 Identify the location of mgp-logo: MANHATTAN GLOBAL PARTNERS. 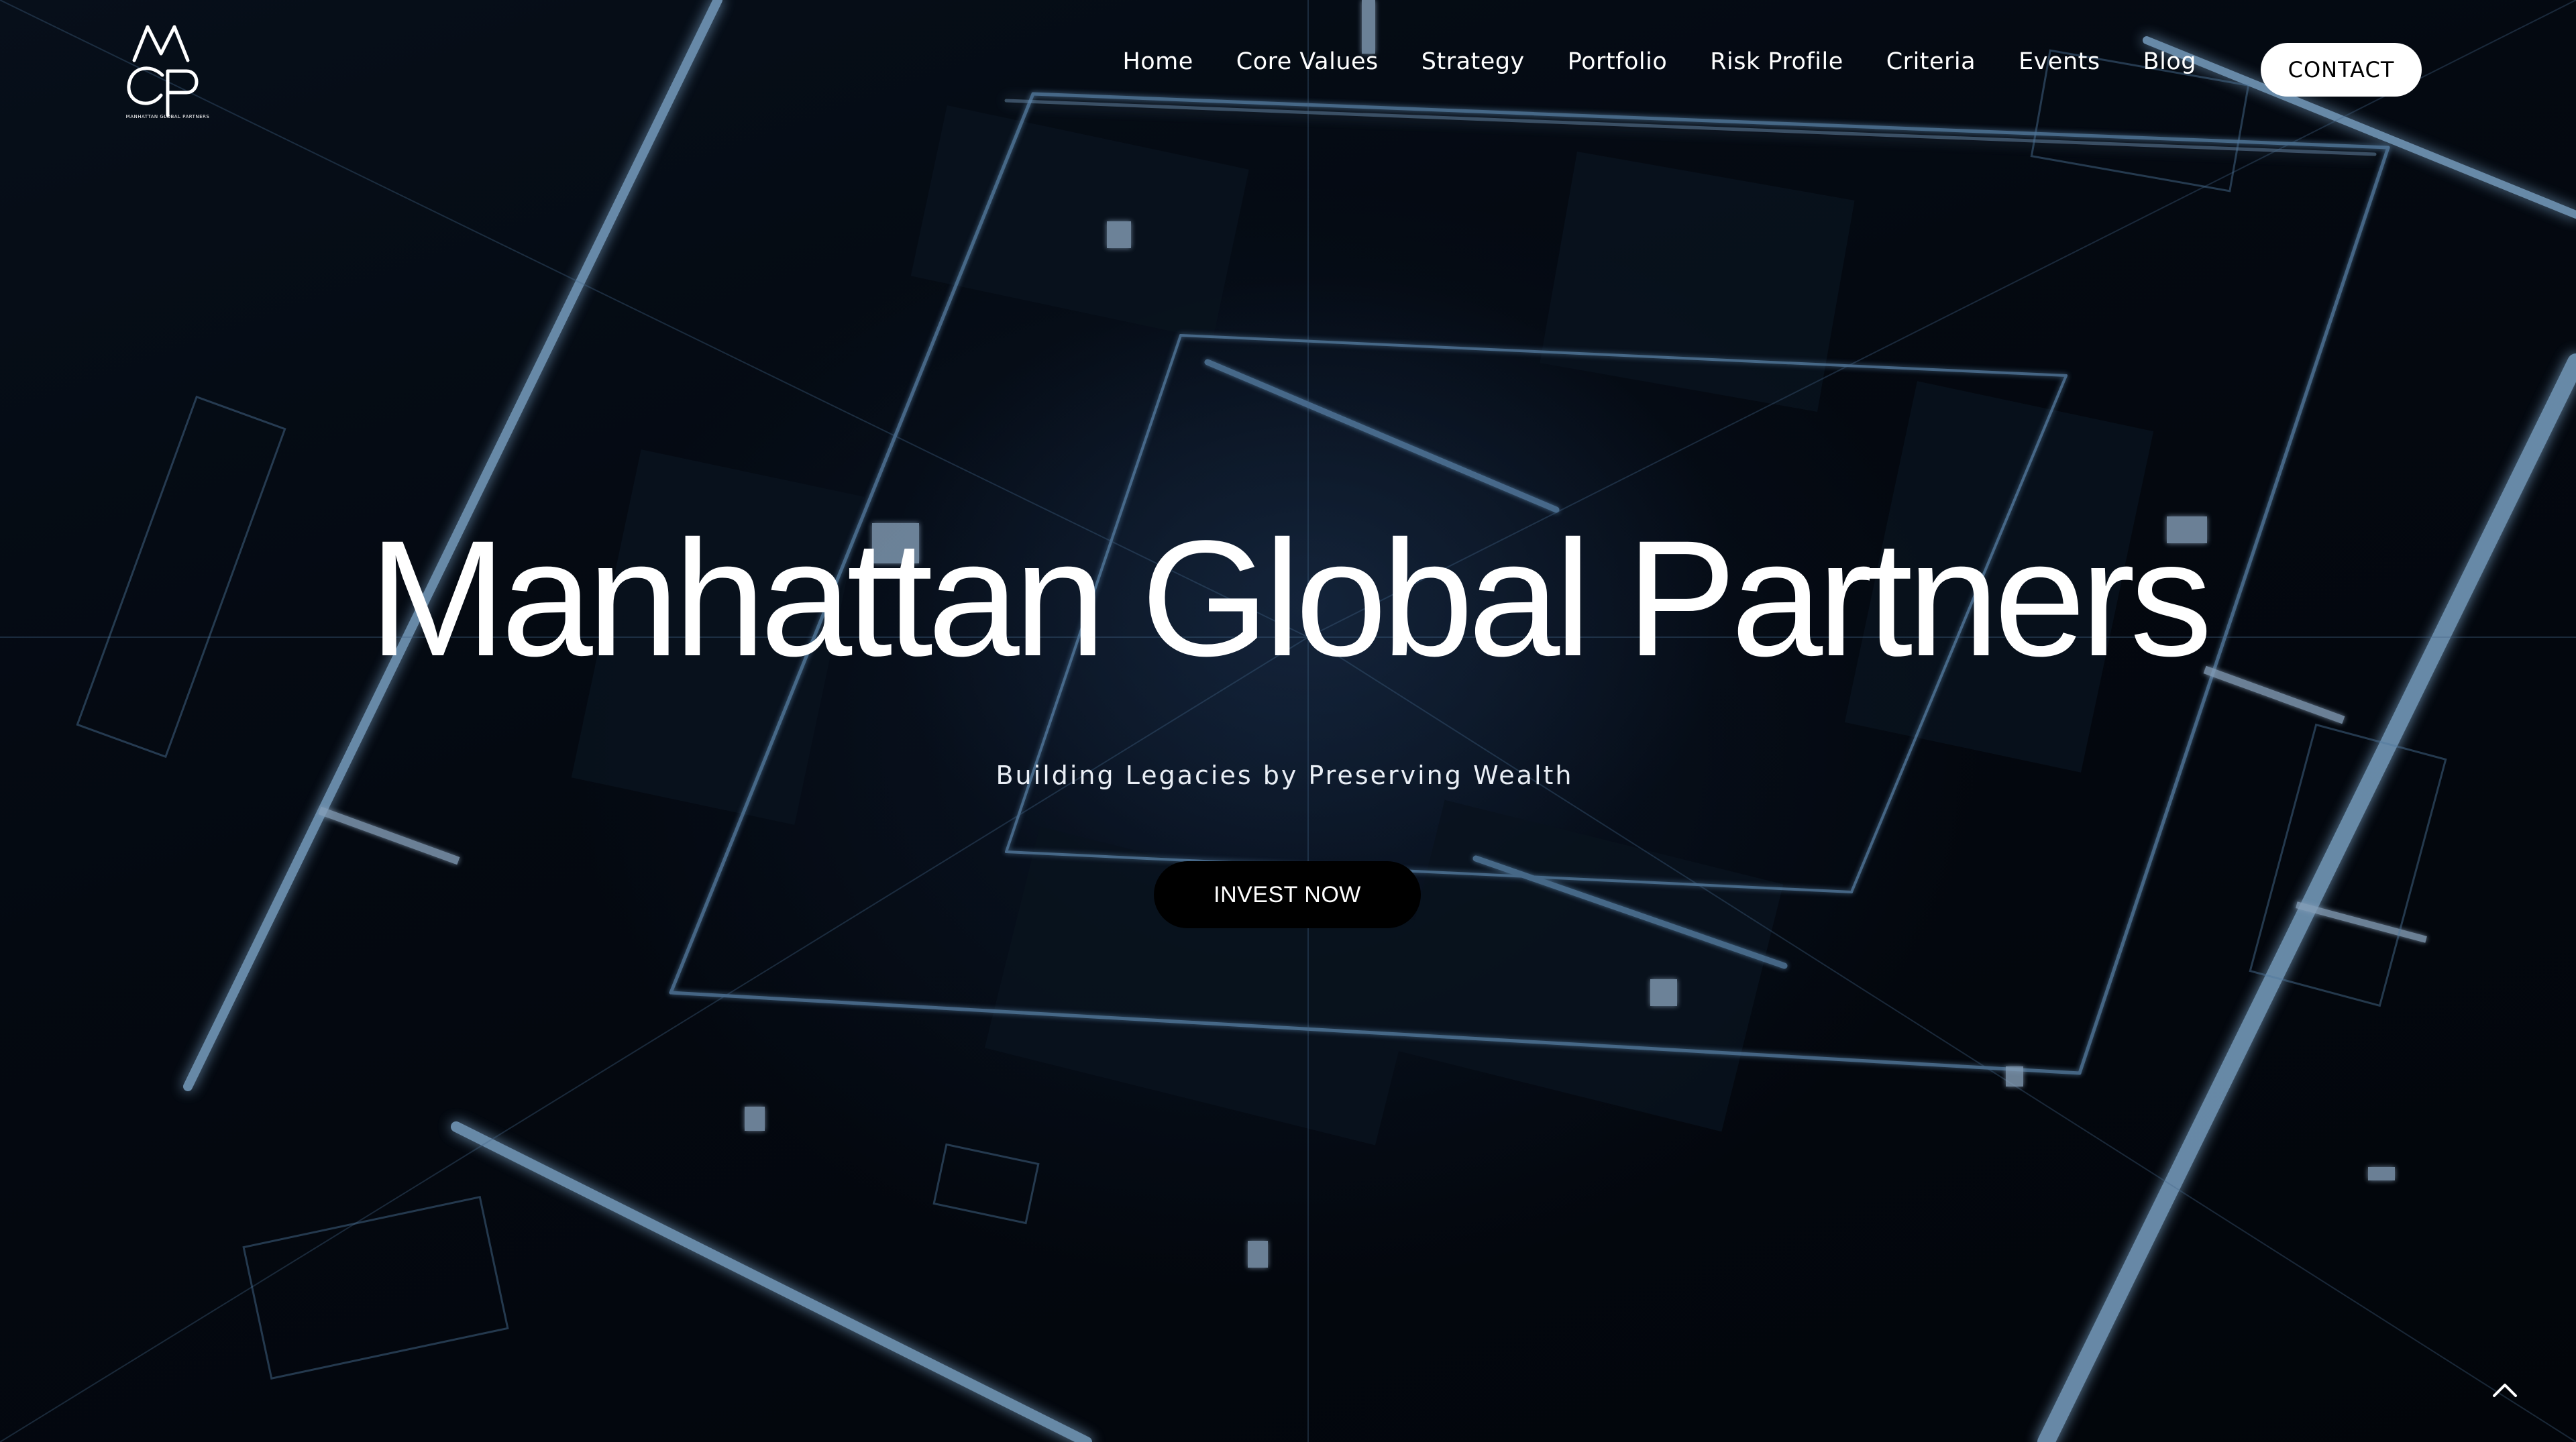
(168, 70).